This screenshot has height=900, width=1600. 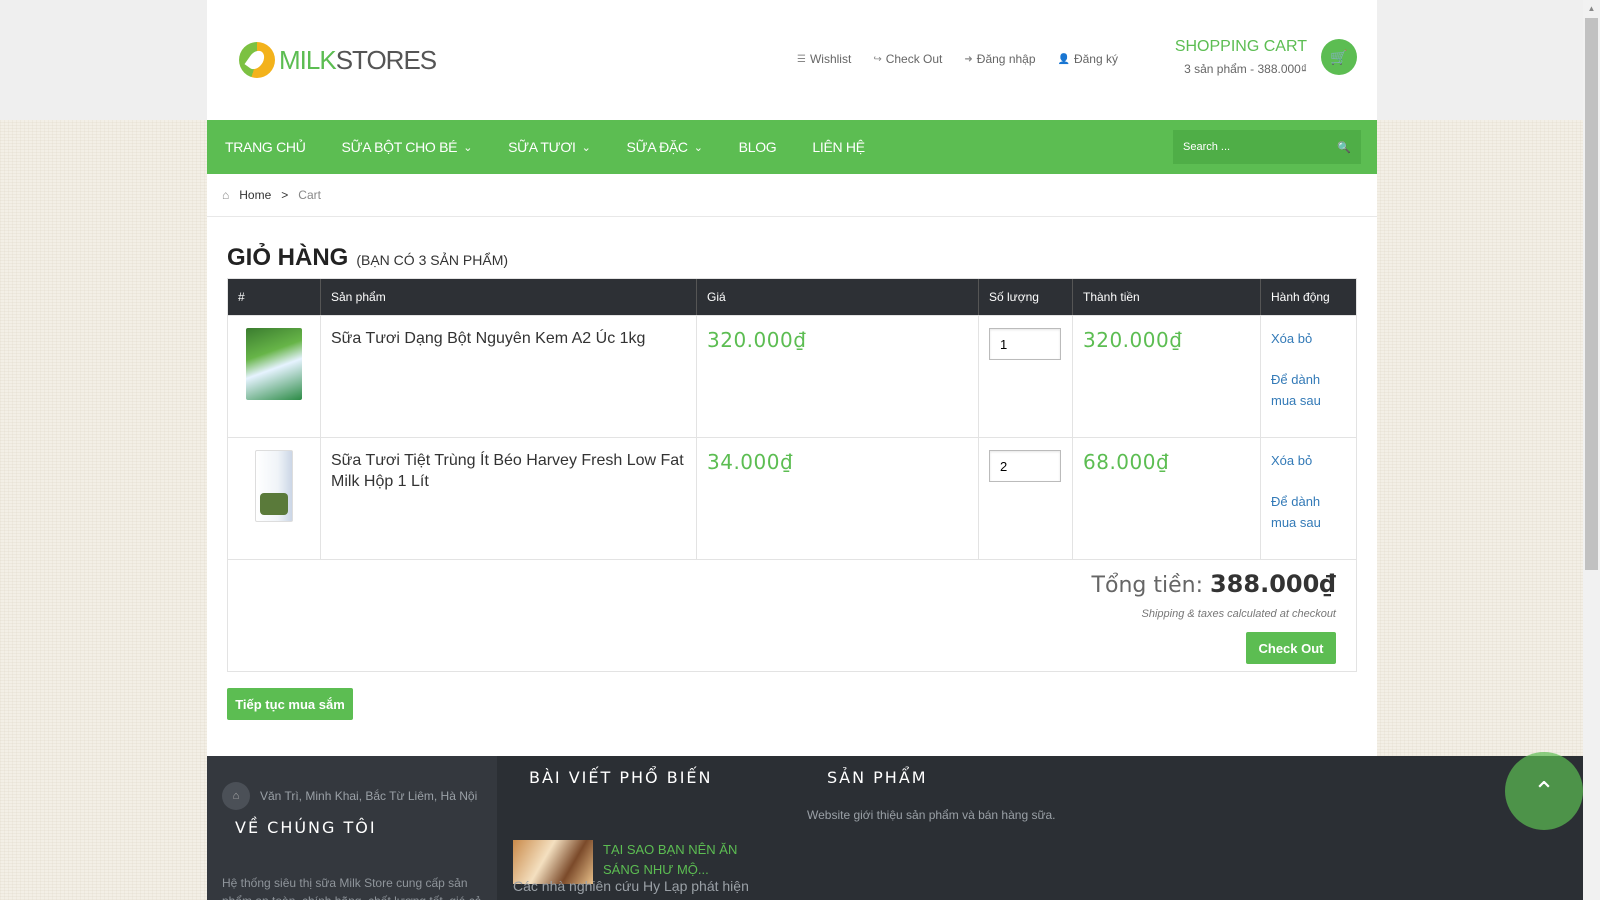 I want to click on cart-count: (BẠN CÓ 3 SẢN PHẨM), so click(x=432, y=260).